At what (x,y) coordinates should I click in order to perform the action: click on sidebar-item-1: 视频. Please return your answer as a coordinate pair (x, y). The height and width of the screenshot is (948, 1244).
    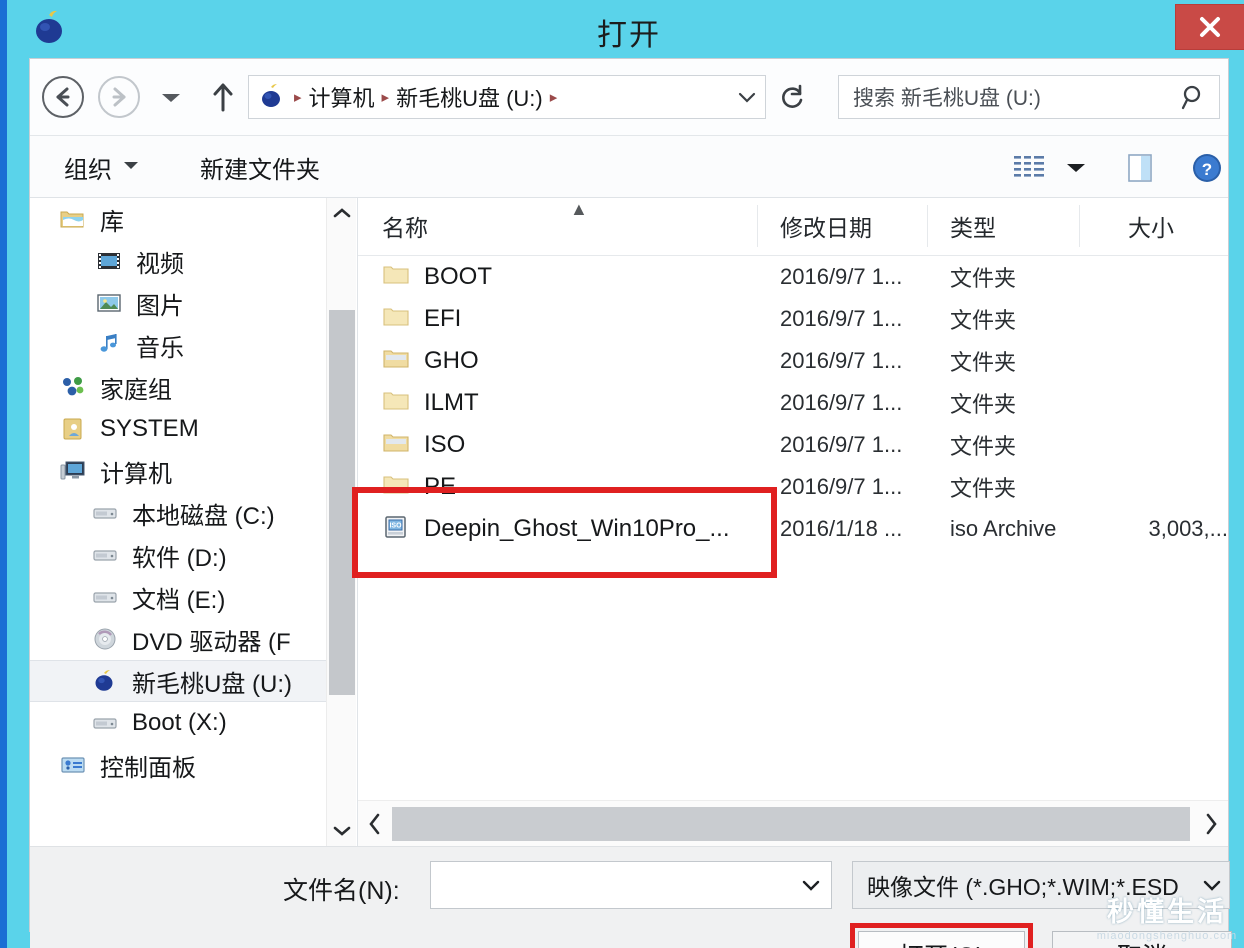
    Looking at the image, I should click on (178, 261).